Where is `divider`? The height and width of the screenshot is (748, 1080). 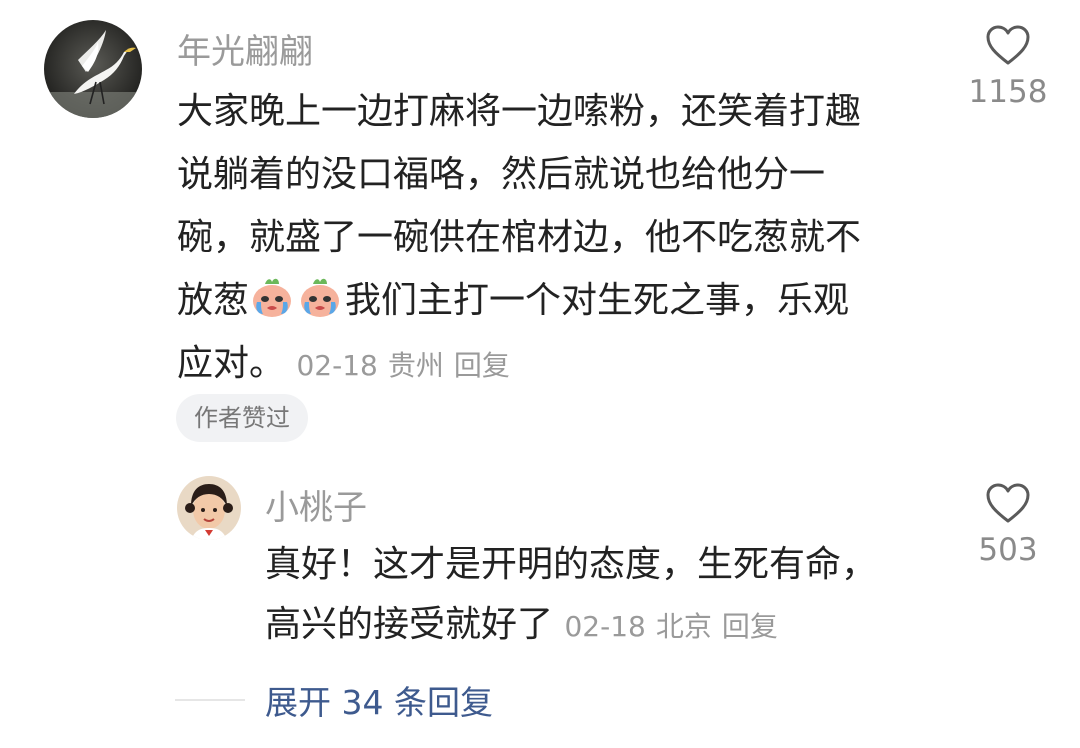
divider is located at coordinates (210, 700).